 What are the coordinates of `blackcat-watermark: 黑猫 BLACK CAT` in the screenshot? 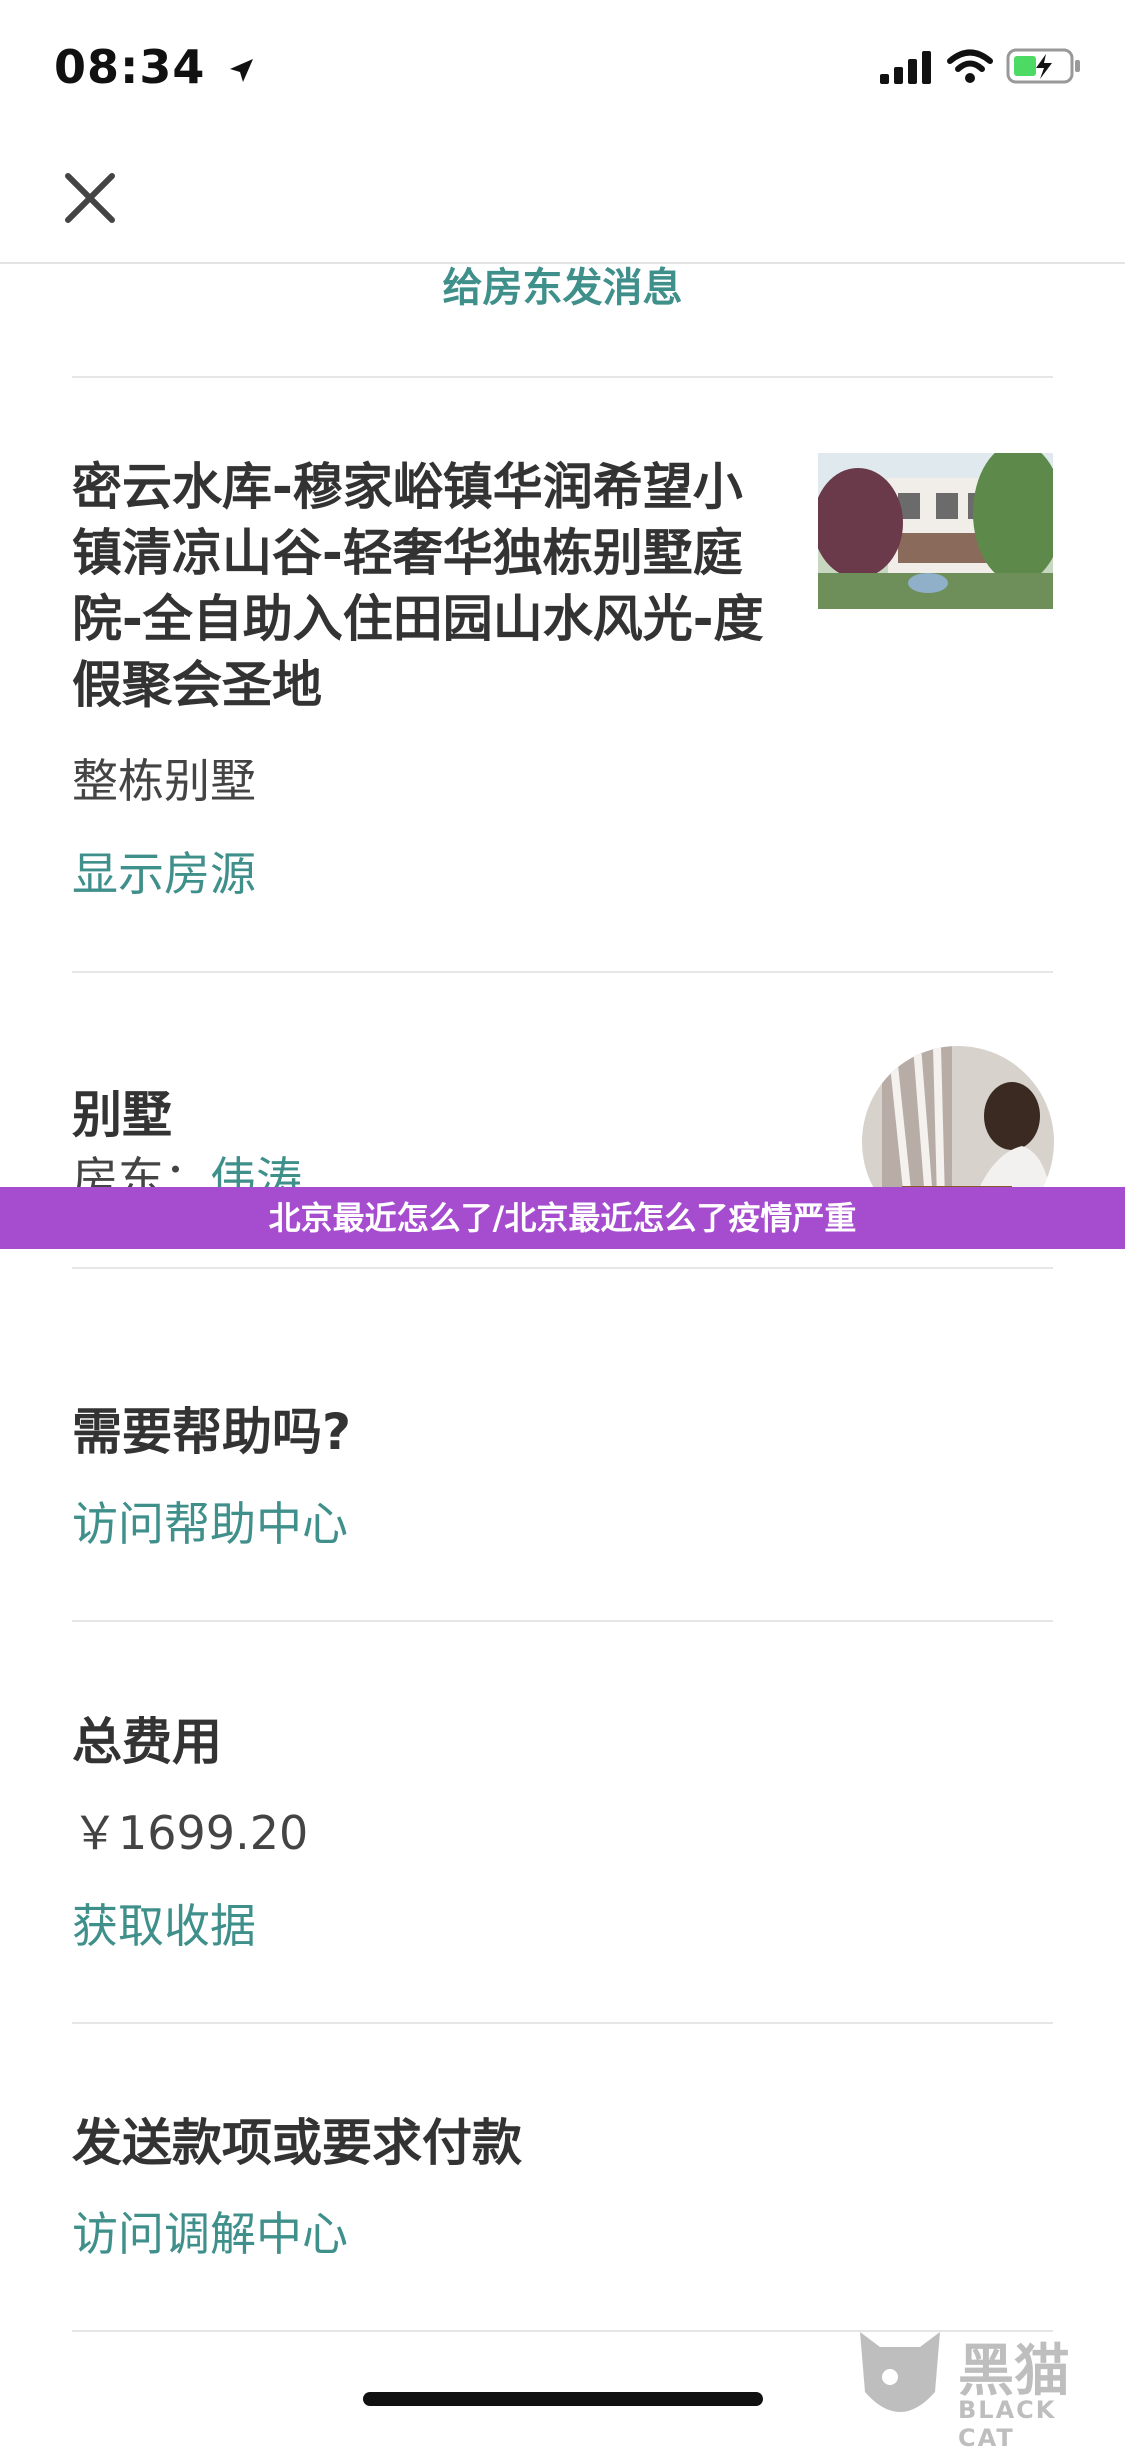 It's located at (985, 2387).